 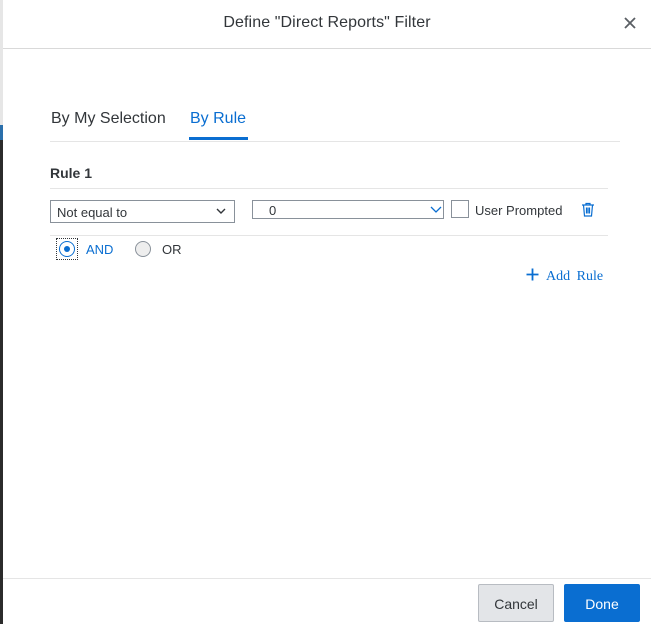 What do you see at coordinates (218, 138) in the screenshot?
I see `active-tab-indicator` at bounding box center [218, 138].